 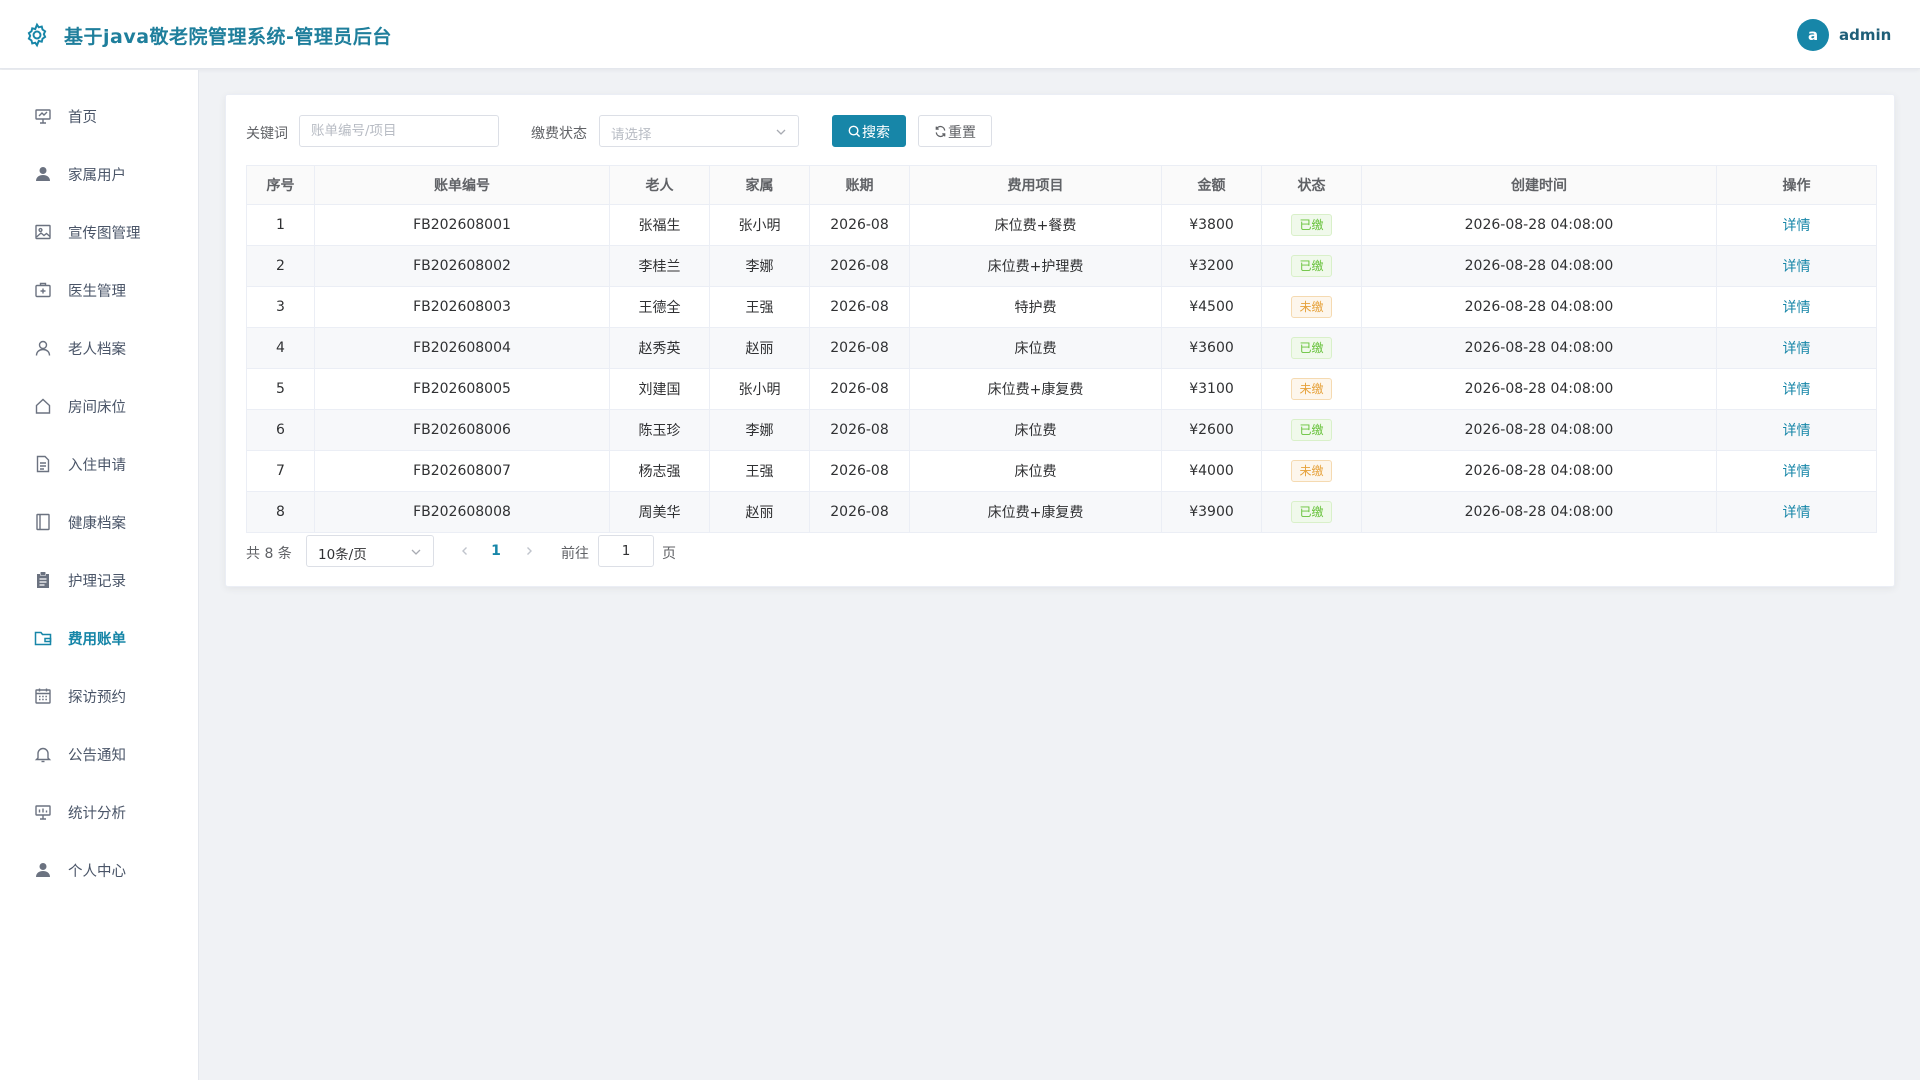 What do you see at coordinates (1211, 389) in the screenshot?
I see `cell-amount: ¥3100` at bounding box center [1211, 389].